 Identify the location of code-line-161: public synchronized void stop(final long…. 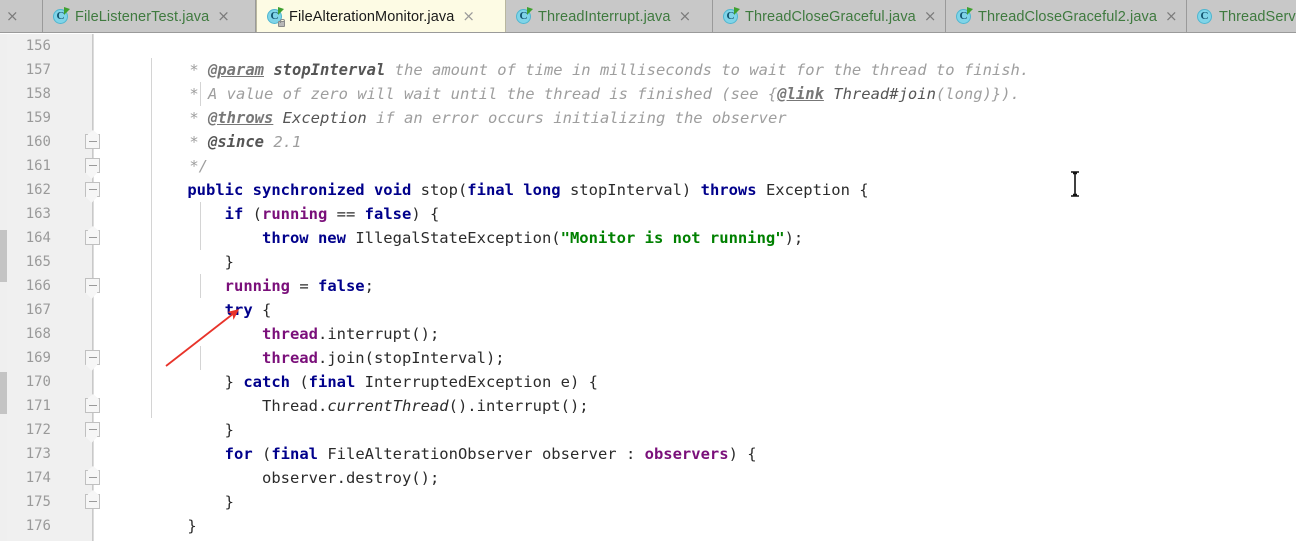
(509, 176).